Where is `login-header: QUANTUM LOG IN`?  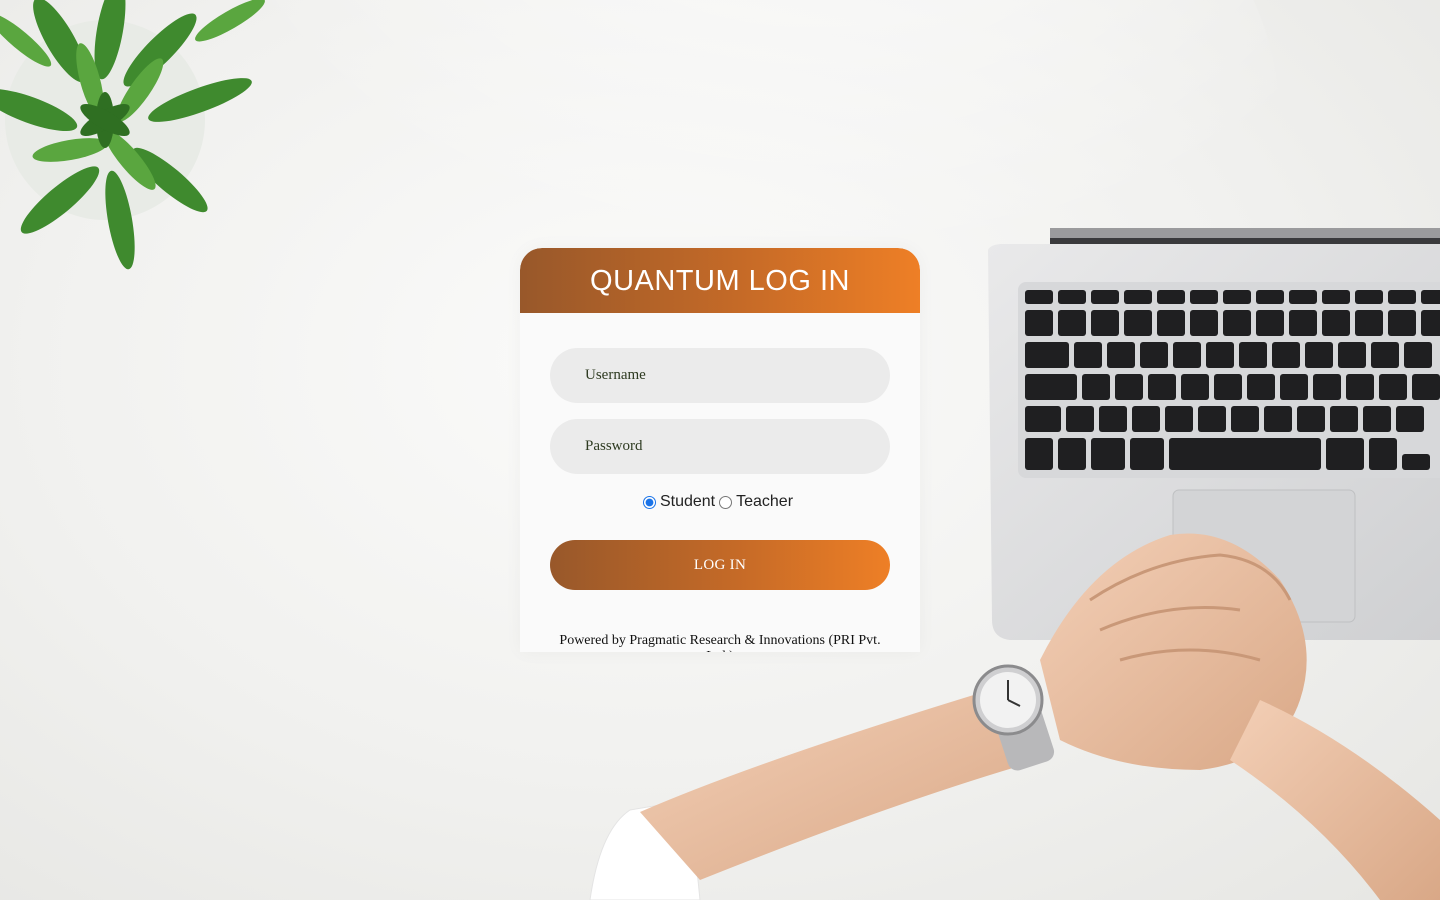 login-header: QUANTUM LOG IN is located at coordinates (720, 280).